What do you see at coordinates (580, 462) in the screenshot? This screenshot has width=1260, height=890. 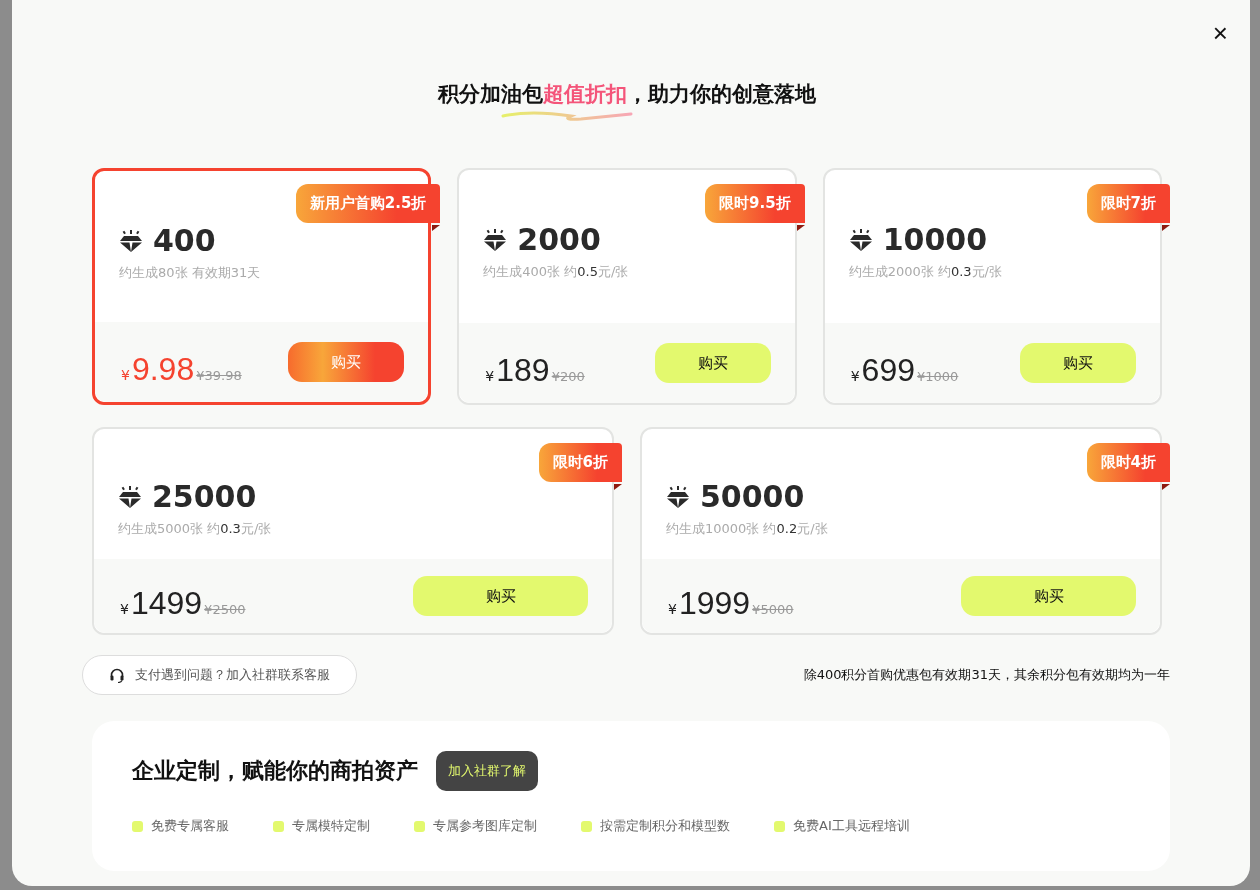 I see `discount-ribbon: 限时6折` at bounding box center [580, 462].